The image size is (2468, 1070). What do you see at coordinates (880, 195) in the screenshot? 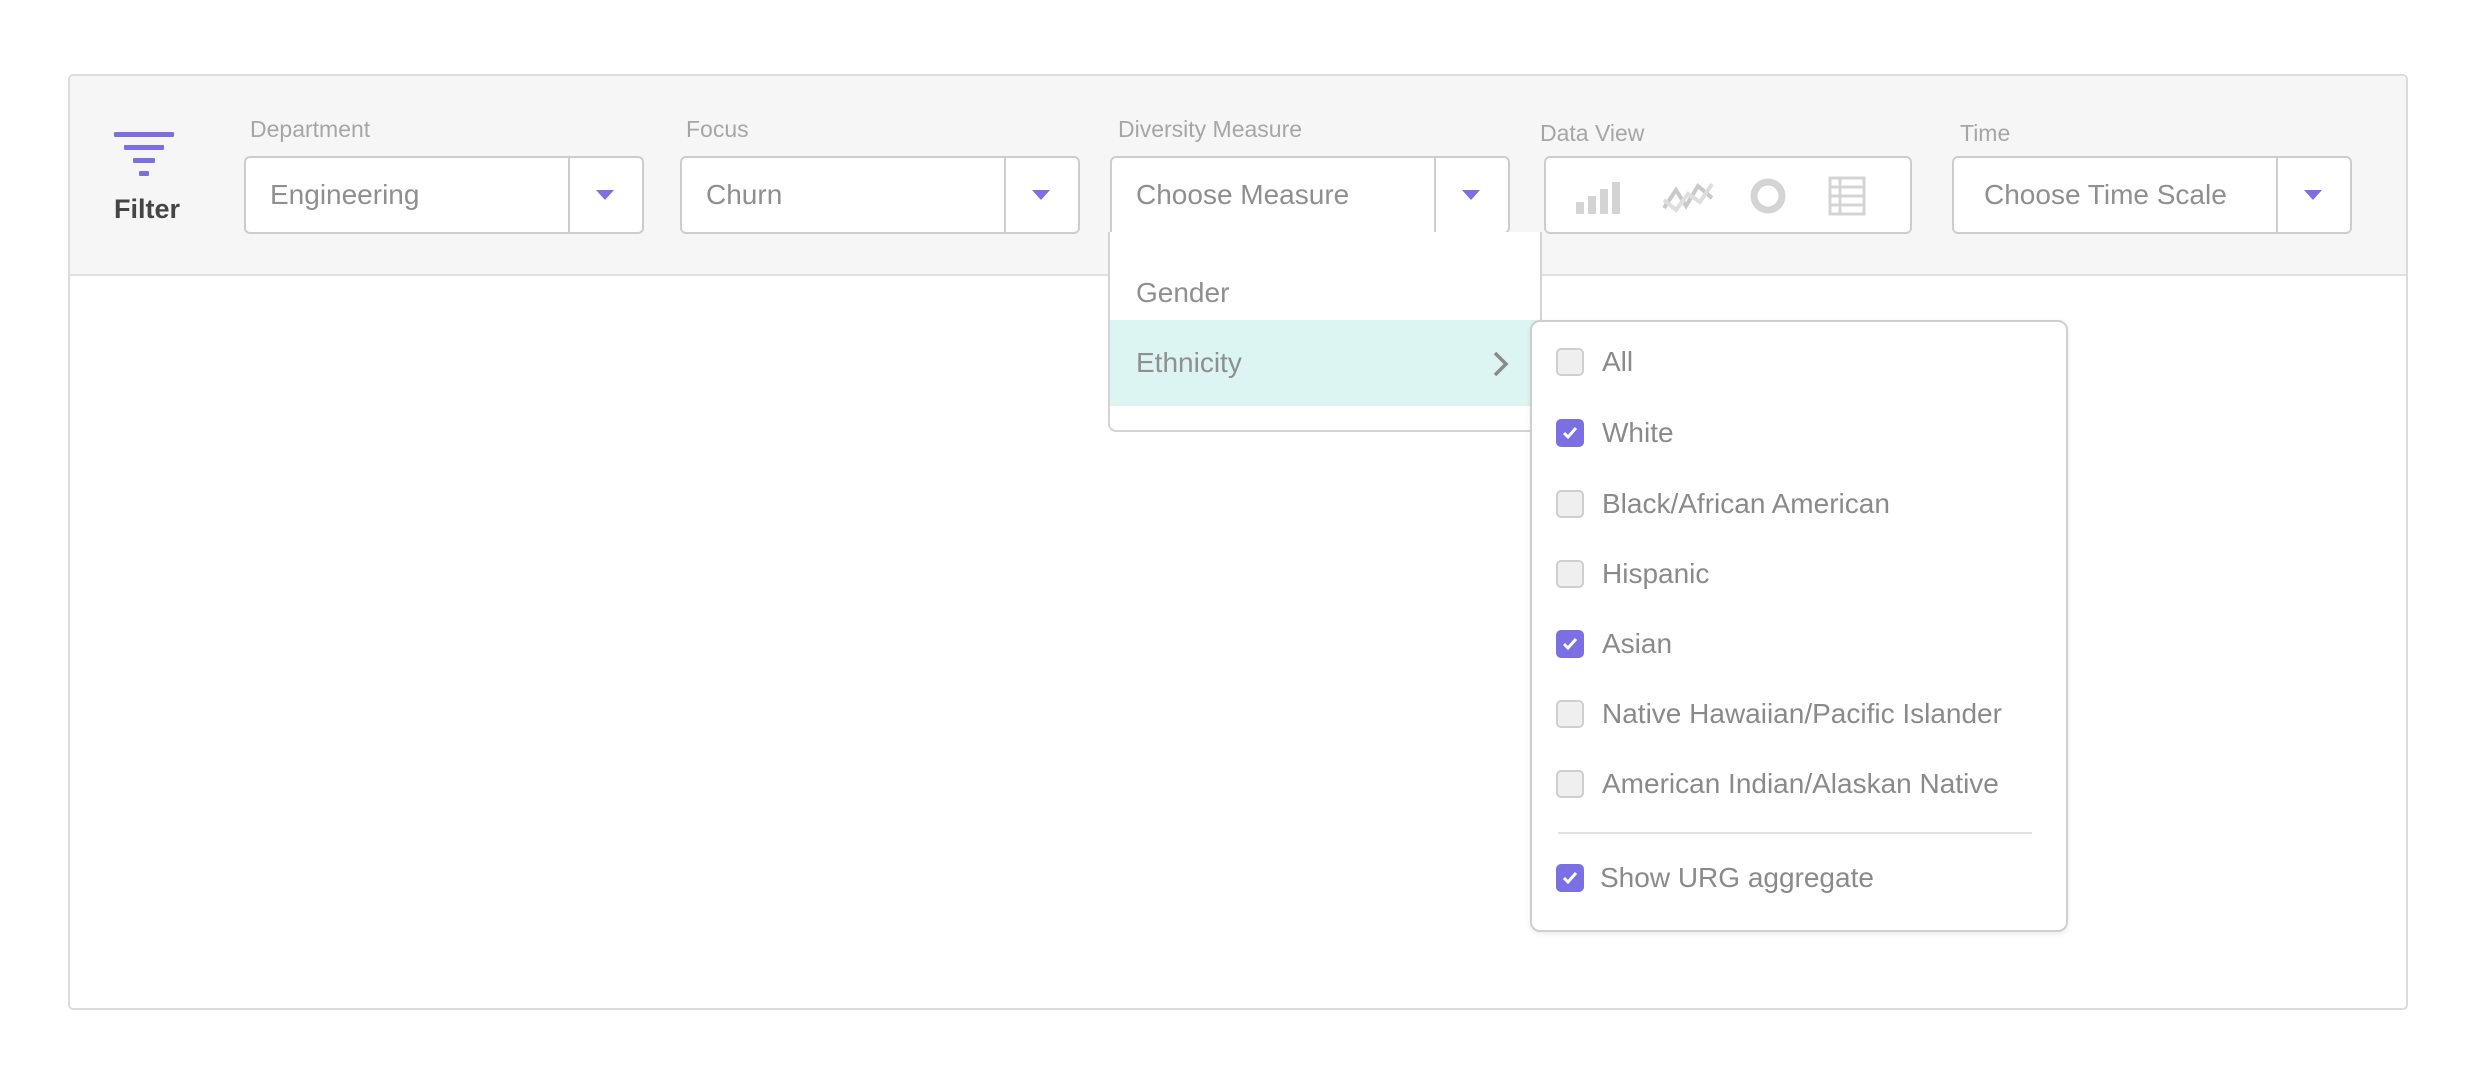
I see `focus-select: Churn` at bounding box center [880, 195].